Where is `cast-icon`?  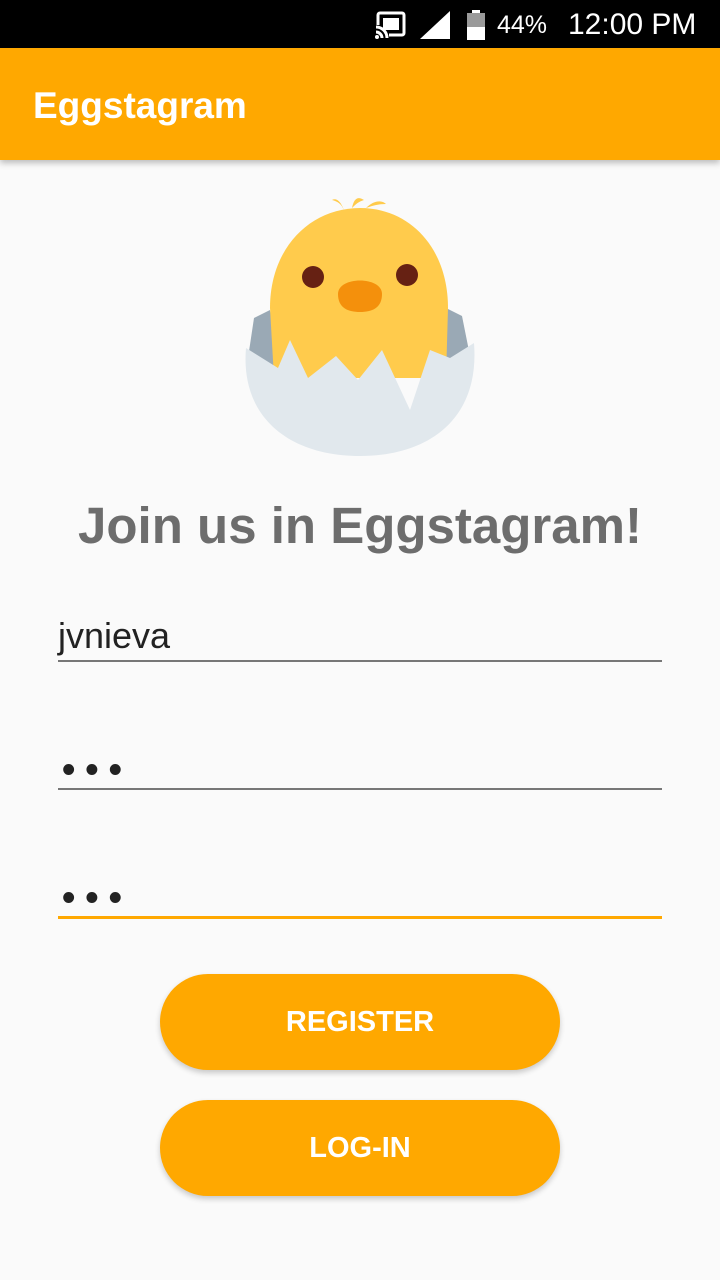 cast-icon is located at coordinates (390, 25).